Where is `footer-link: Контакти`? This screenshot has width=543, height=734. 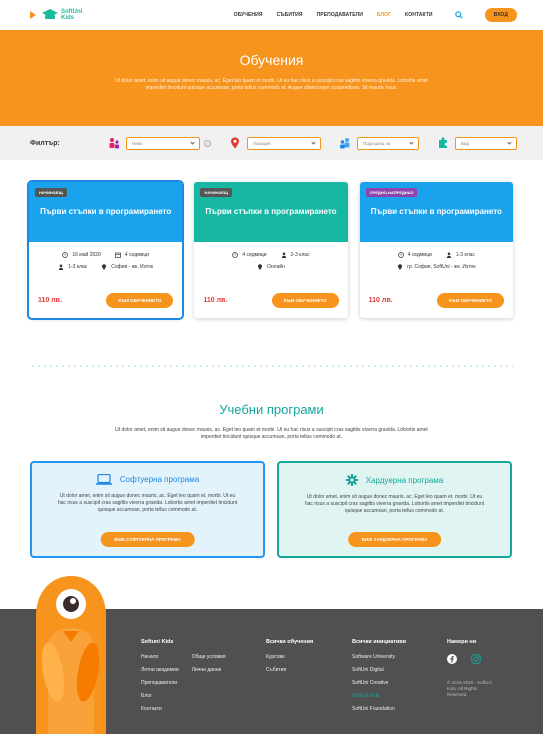 footer-link: Контакти is located at coordinates (160, 709).